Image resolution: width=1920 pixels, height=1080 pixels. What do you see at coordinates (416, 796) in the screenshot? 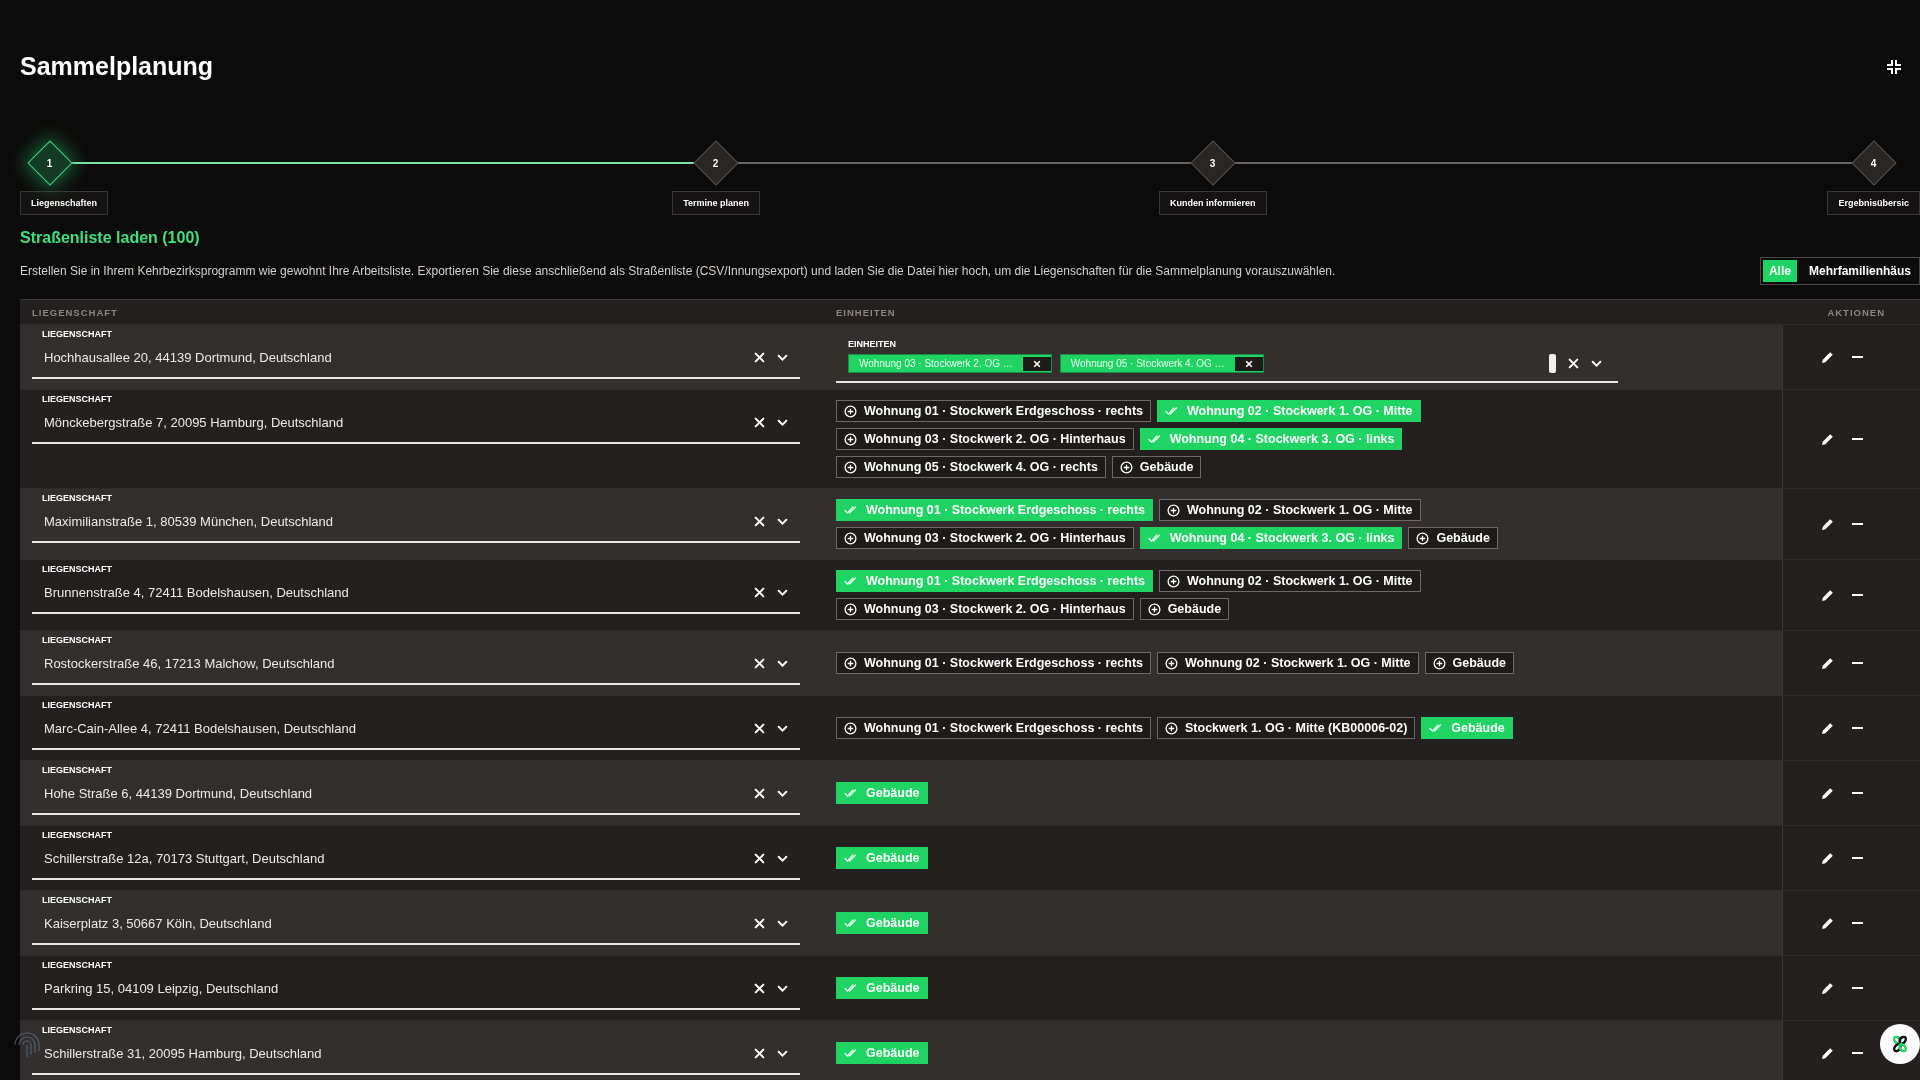
I see `address-select-field: Hohe Straße 6, 44139 Dortmund, Deutschland` at bounding box center [416, 796].